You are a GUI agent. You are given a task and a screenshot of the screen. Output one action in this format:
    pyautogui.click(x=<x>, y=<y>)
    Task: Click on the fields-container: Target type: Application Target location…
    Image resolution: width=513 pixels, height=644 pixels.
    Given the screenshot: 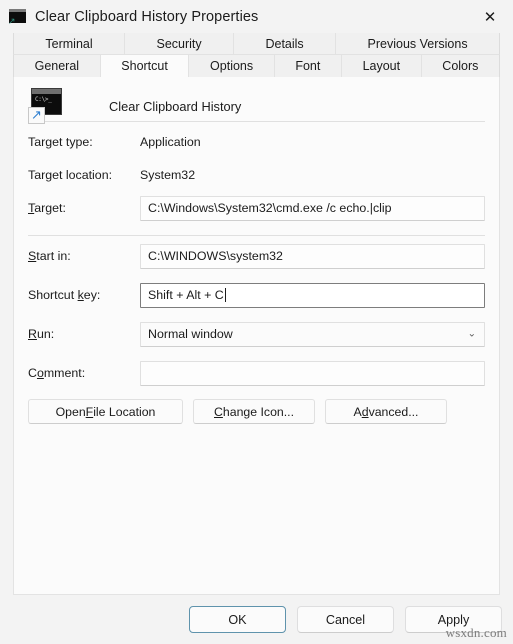 What is the action you would take?
    pyautogui.click(x=256, y=175)
    